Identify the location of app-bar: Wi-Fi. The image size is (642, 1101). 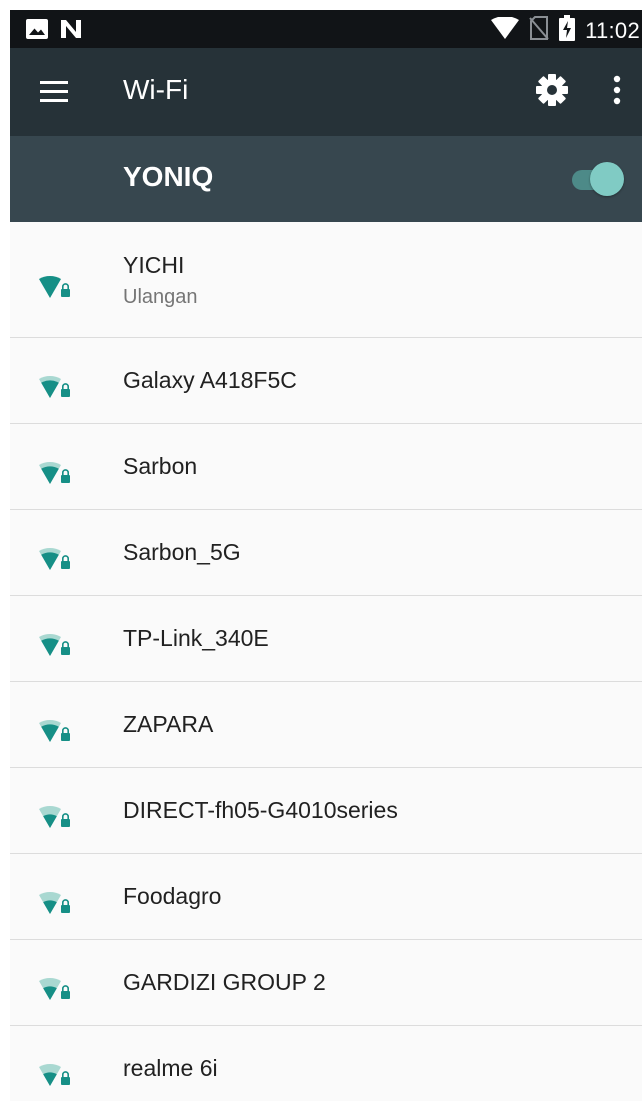
(326, 92).